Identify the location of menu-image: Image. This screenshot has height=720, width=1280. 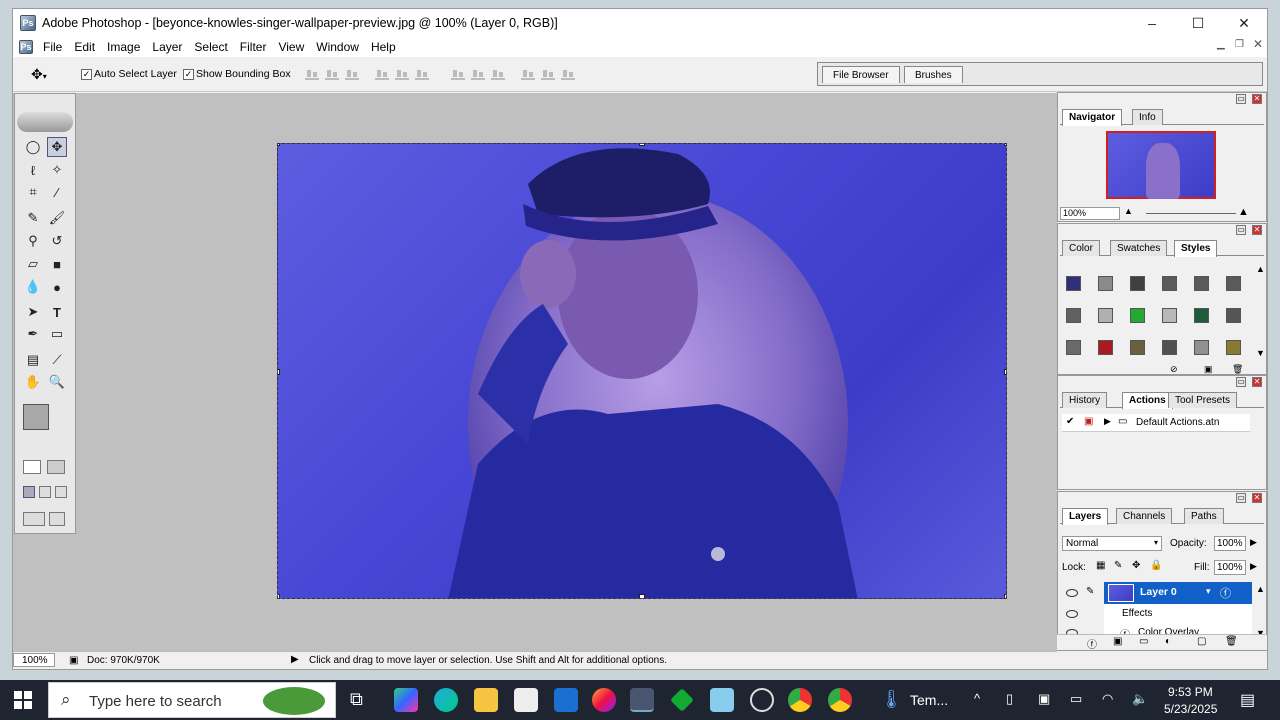
(123, 47).